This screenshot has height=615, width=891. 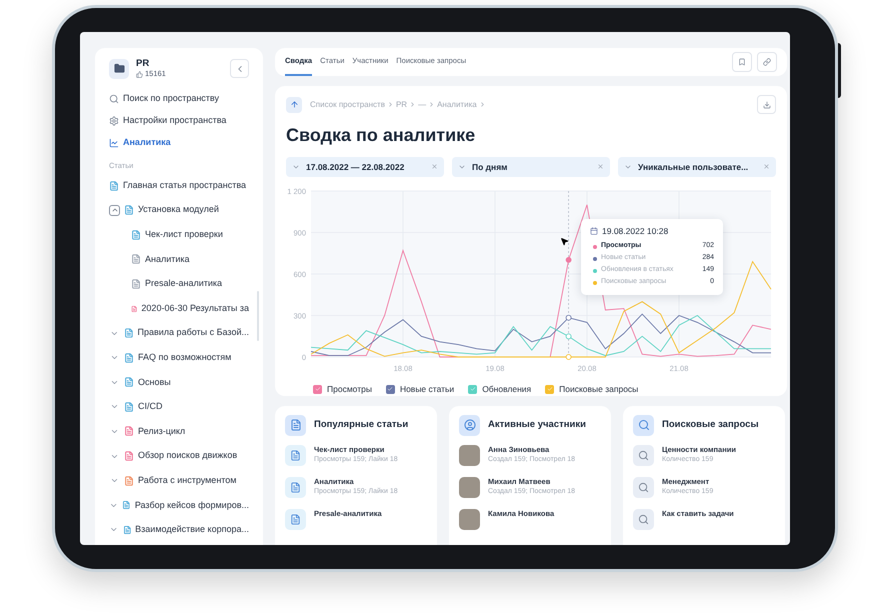 I want to click on filter-value: 17.08.2022 — 22.08.2022, so click(x=355, y=167).